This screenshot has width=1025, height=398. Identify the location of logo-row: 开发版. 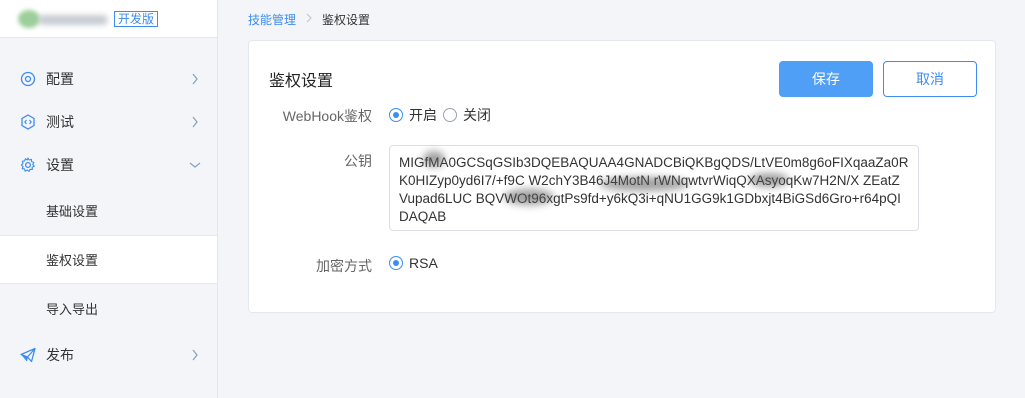
(108, 19).